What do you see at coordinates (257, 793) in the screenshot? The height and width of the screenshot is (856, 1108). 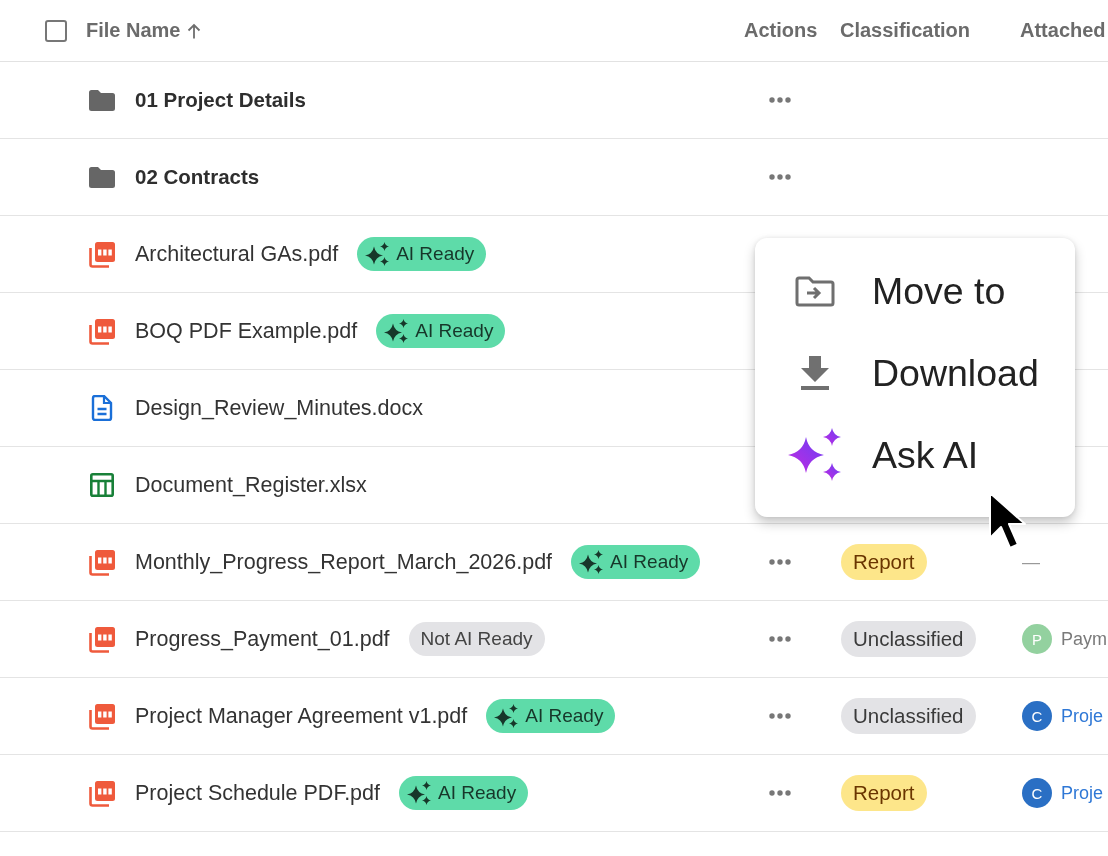 I see `file-name: Project Schedule PDF.pdf` at bounding box center [257, 793].